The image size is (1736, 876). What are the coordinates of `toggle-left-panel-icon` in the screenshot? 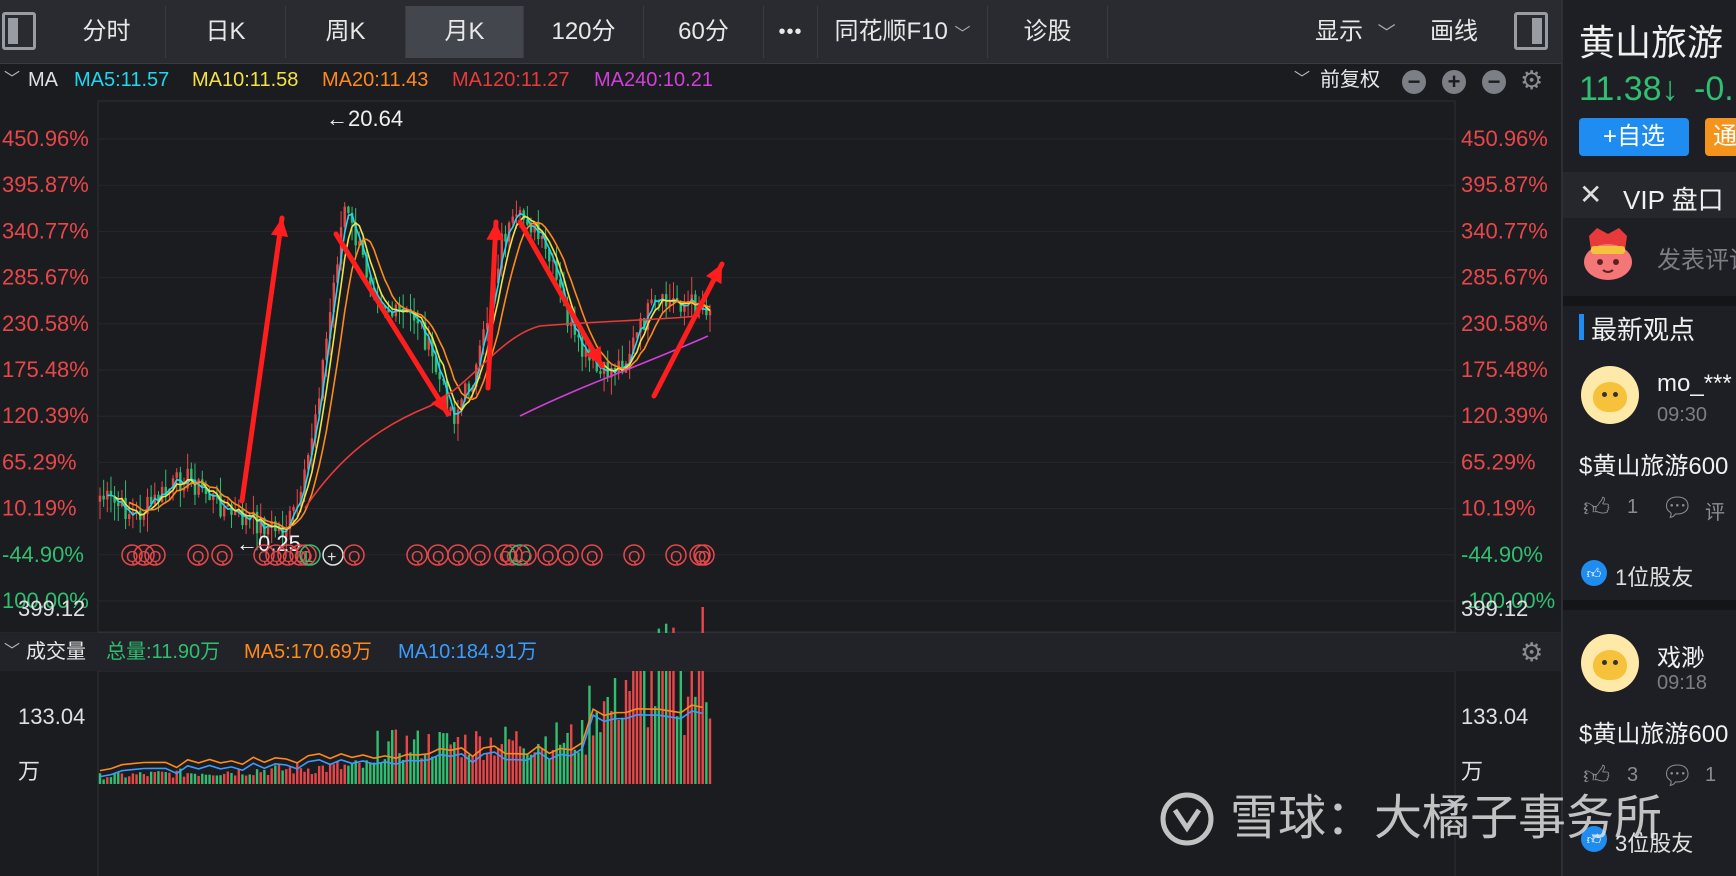 It's located at (19, 31).